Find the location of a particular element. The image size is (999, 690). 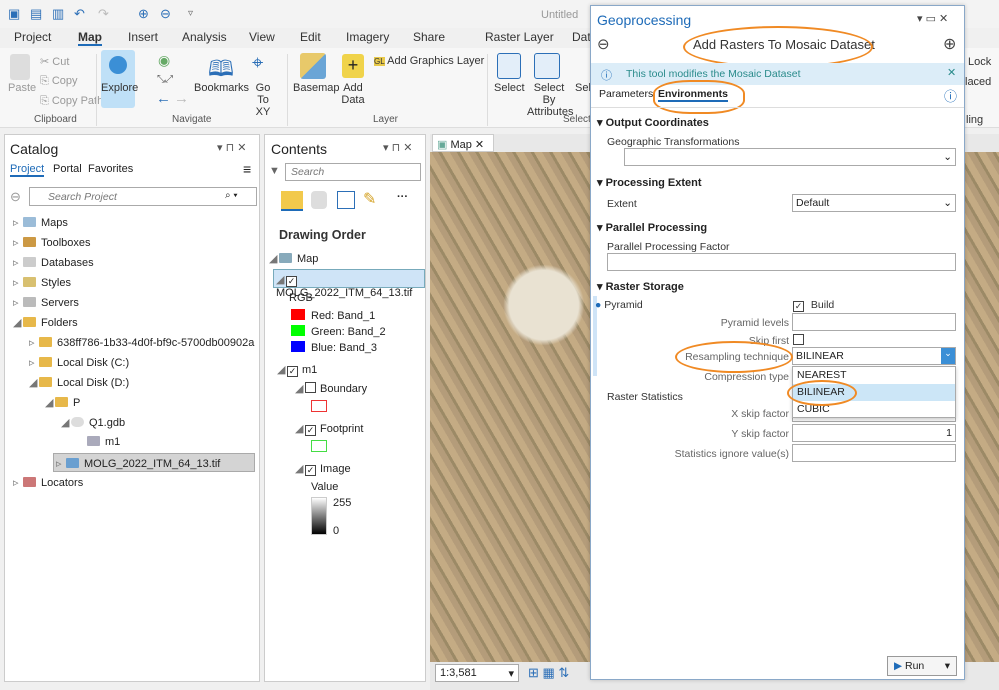

paste-button: Paste is located at coordinates (22, 88).